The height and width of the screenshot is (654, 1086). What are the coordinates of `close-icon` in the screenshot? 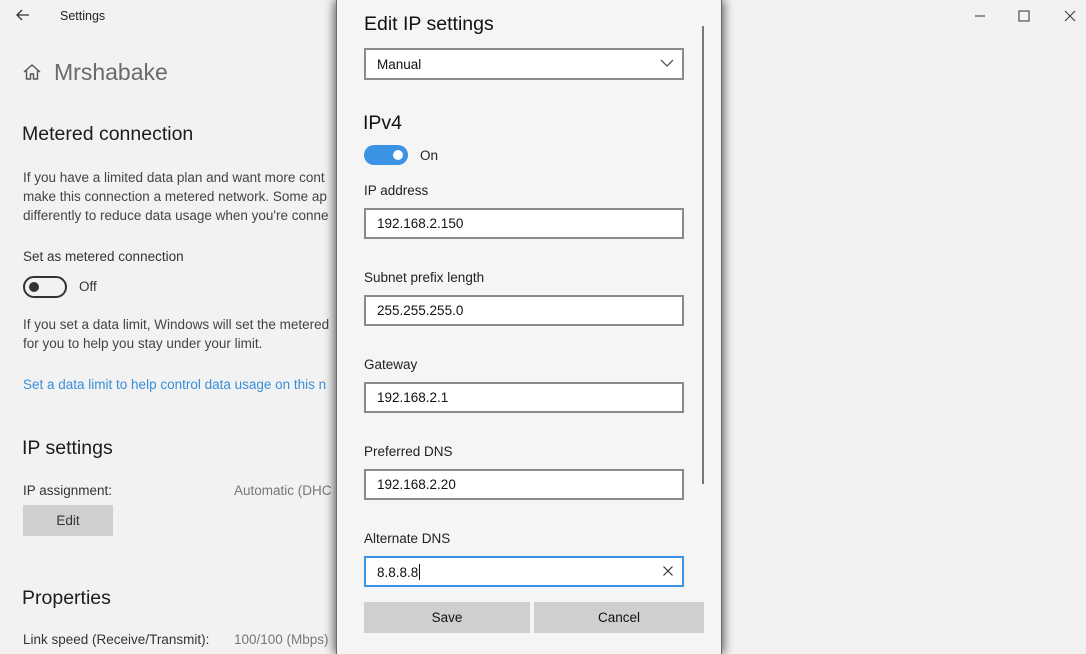 It's located at (1070, 16).